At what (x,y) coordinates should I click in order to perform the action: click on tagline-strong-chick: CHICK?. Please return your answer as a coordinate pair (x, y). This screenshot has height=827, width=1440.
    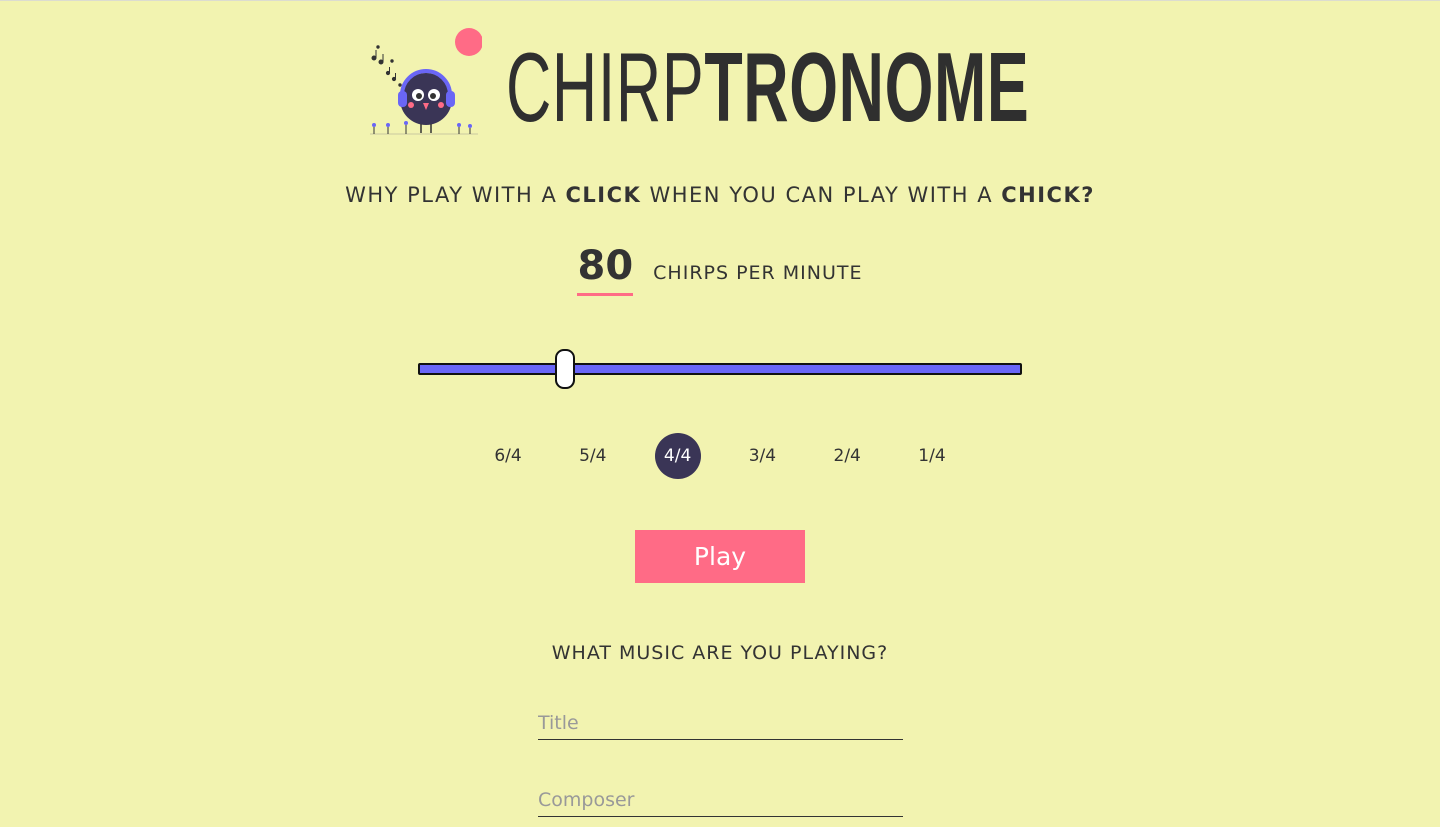
    Looking at the image, I should click on (1048, 195).